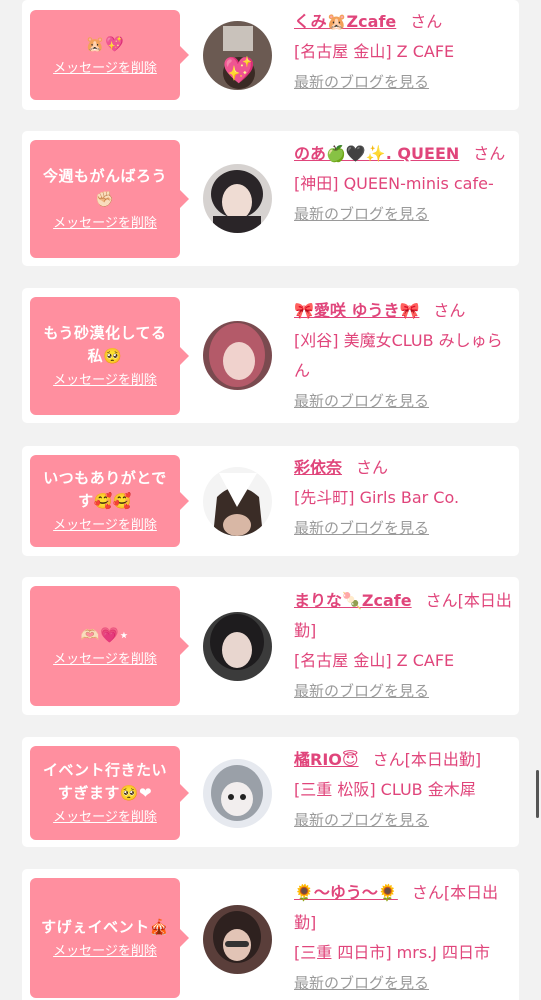 The image size is (541, 1000). What do you see at coordinates (537, 794) in the screenshot?
I see `scrollbar` at bounding box center [537, 794].